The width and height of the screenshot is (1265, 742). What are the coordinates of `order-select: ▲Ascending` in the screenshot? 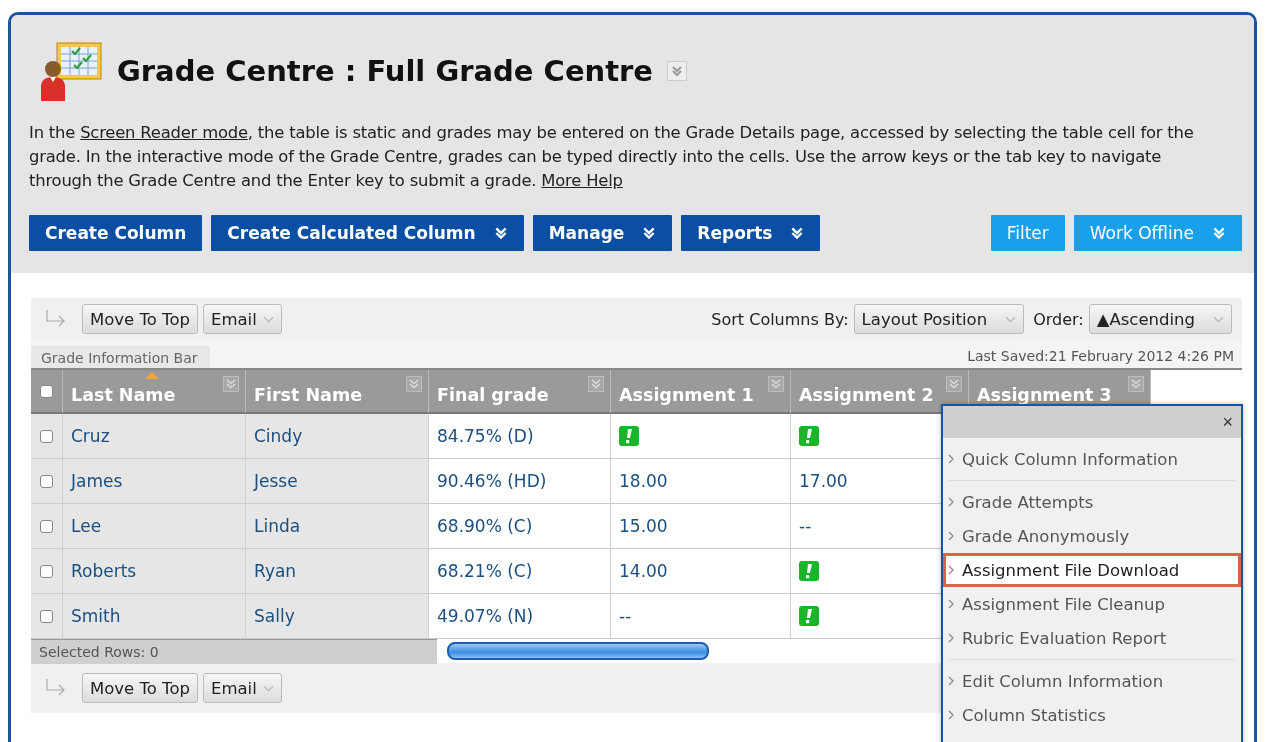 It's located at (1160, 319).